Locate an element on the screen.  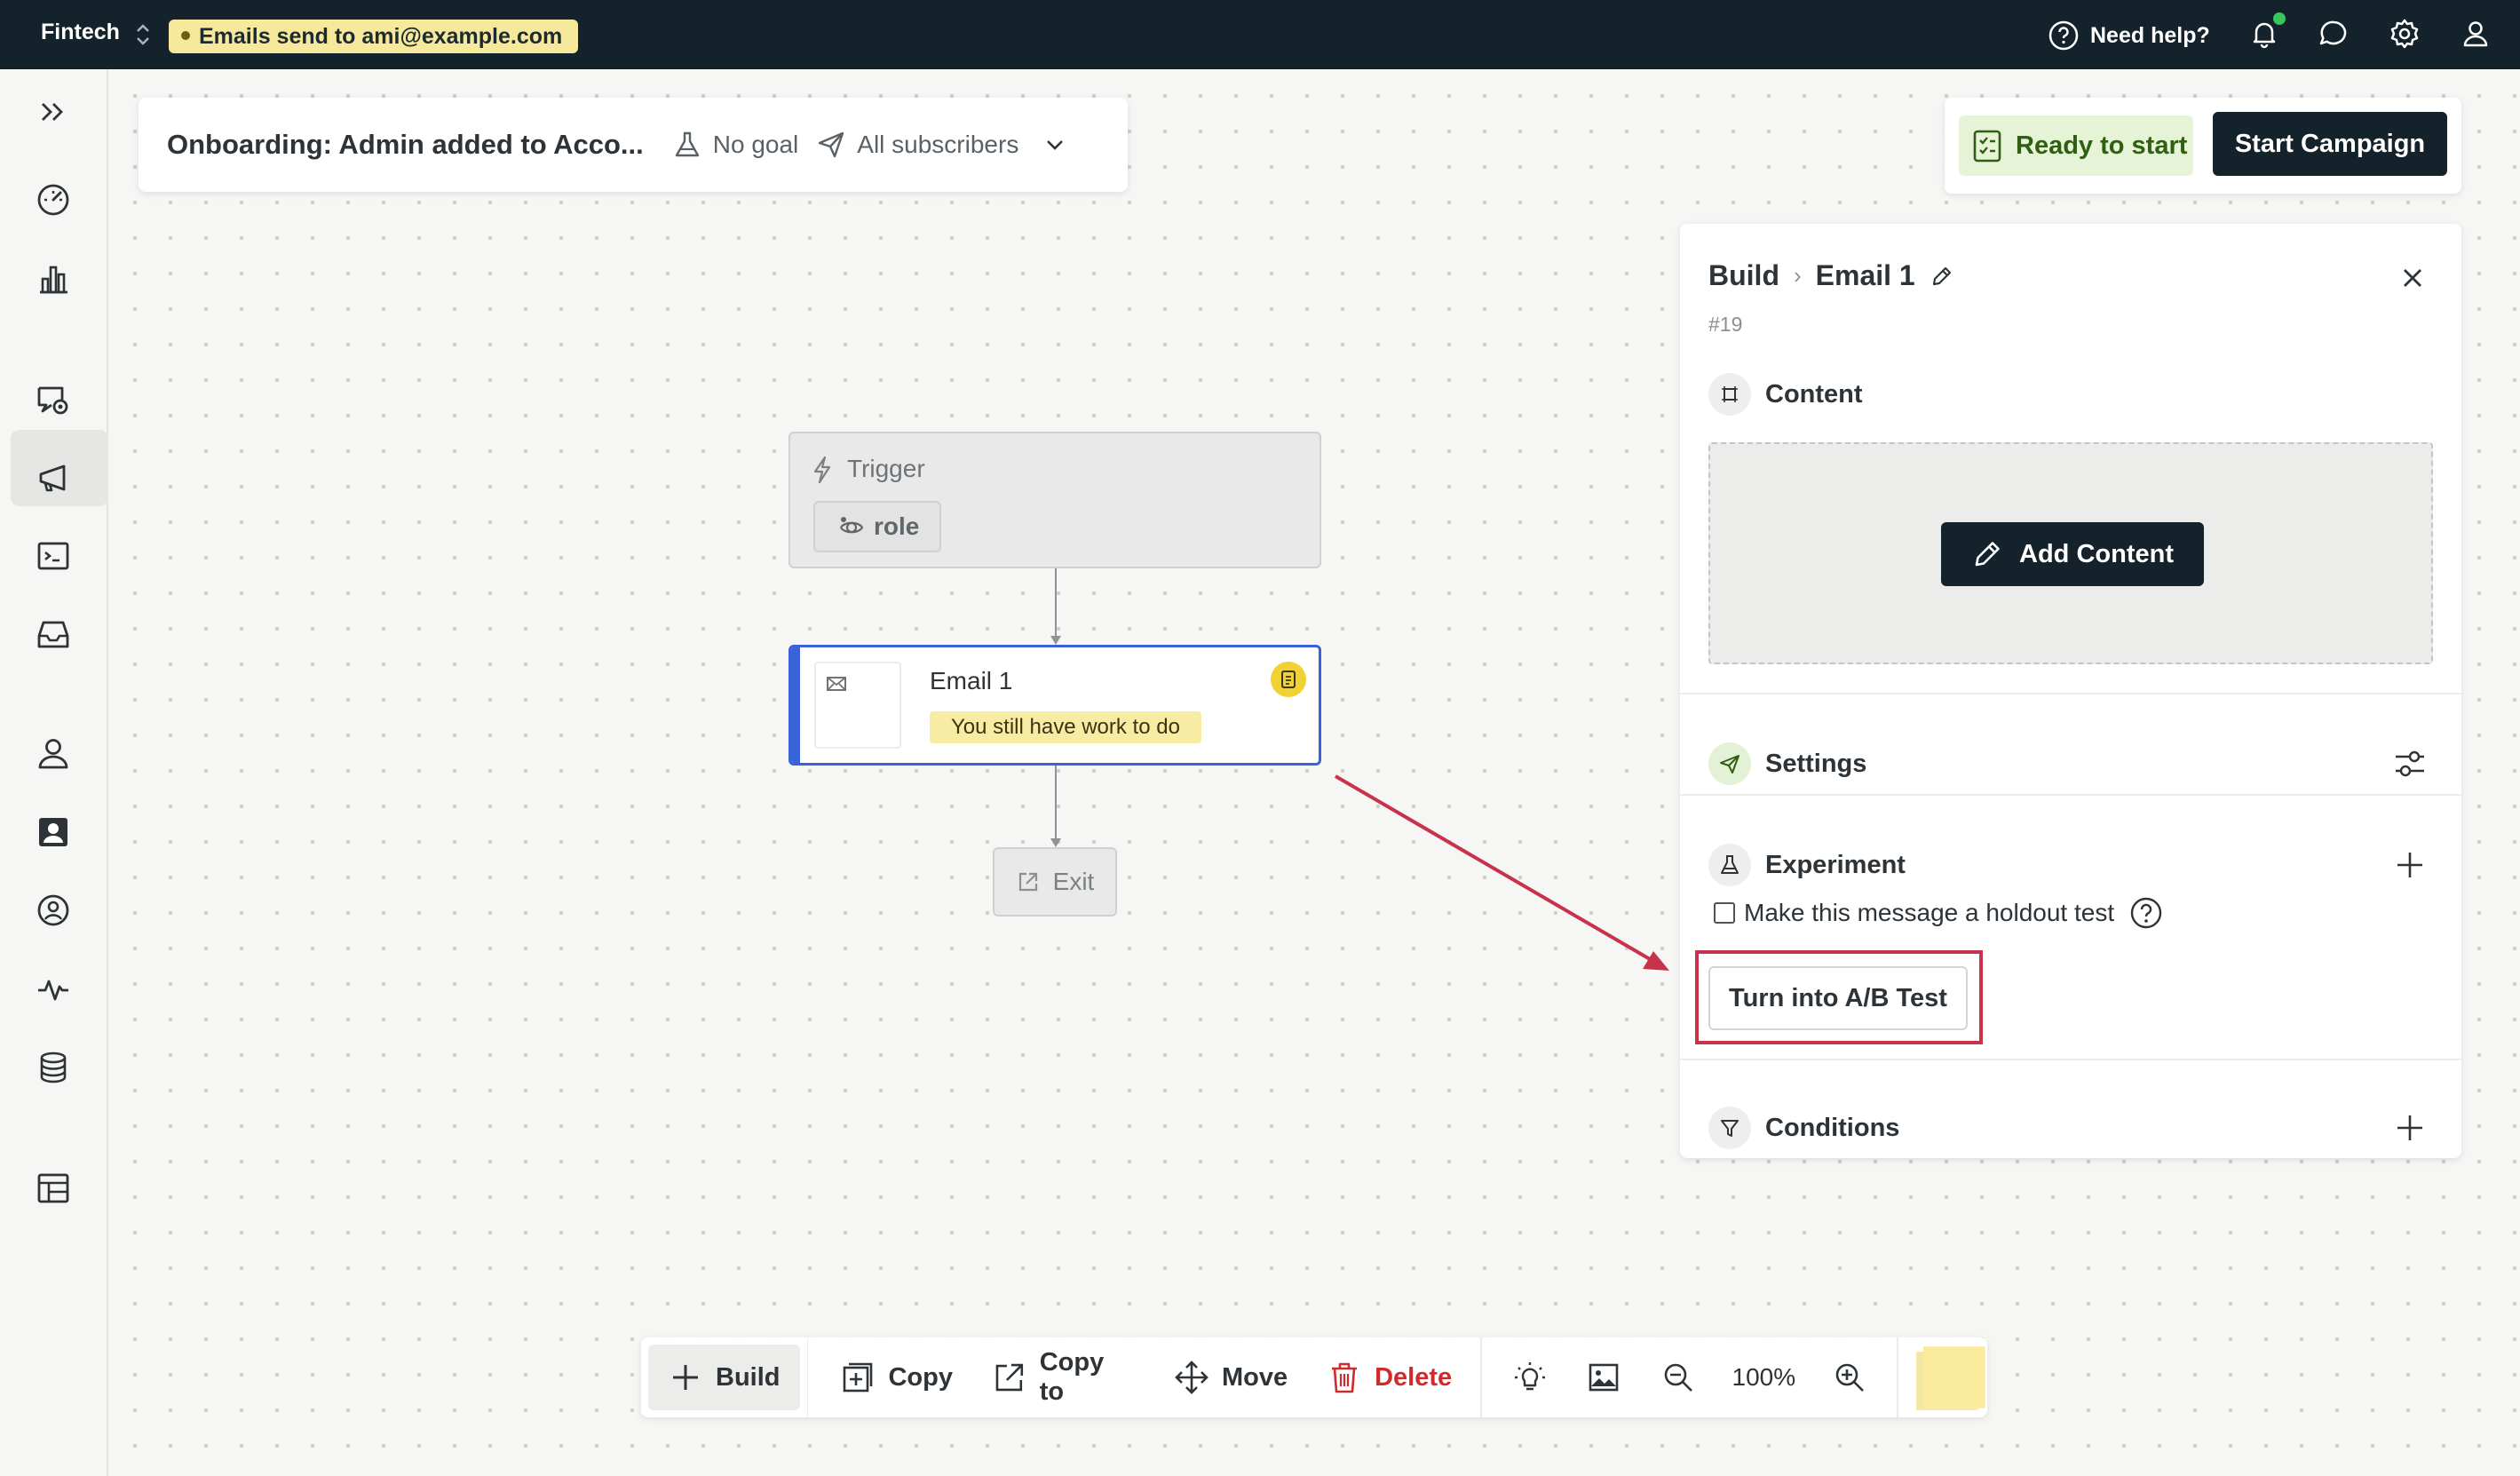
dashboard-icon is located at coordinates (53, 199).